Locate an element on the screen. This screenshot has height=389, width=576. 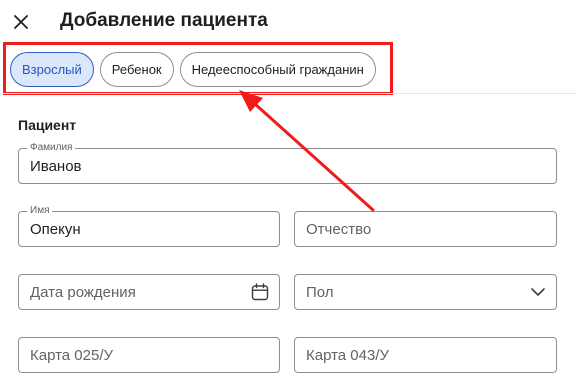
last-name-value: Иванов is located at coordinates (56, 166).